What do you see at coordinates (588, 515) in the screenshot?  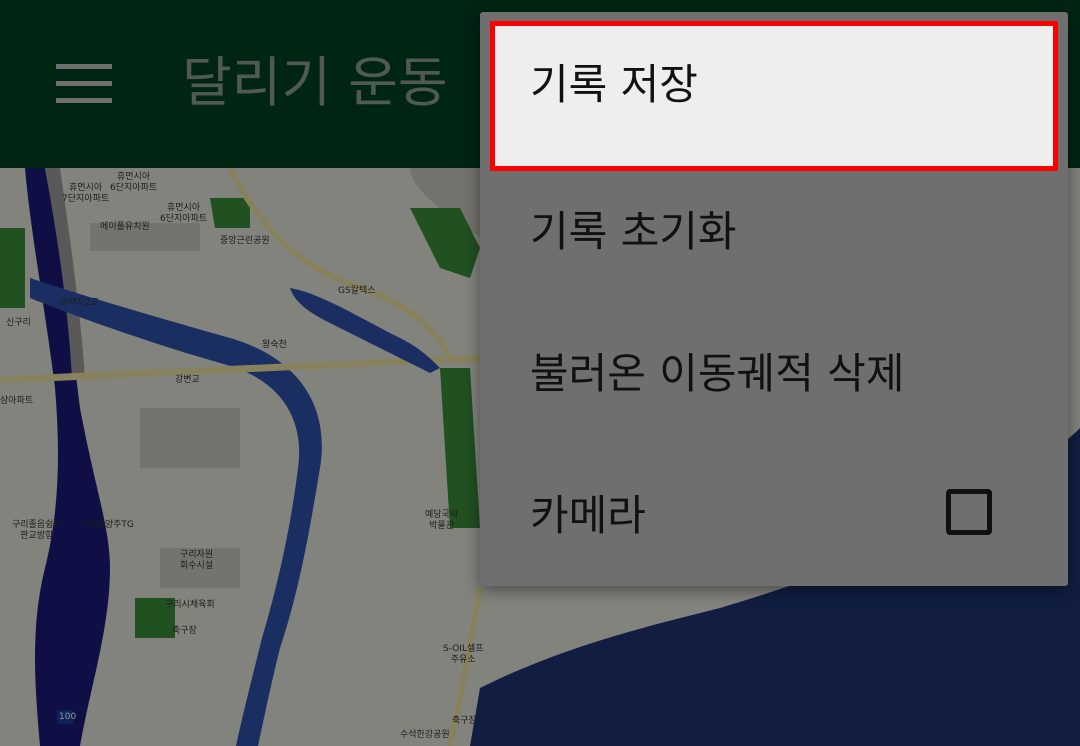 I see `menu-item-label: 카메라` at bounding box center [588, 515].